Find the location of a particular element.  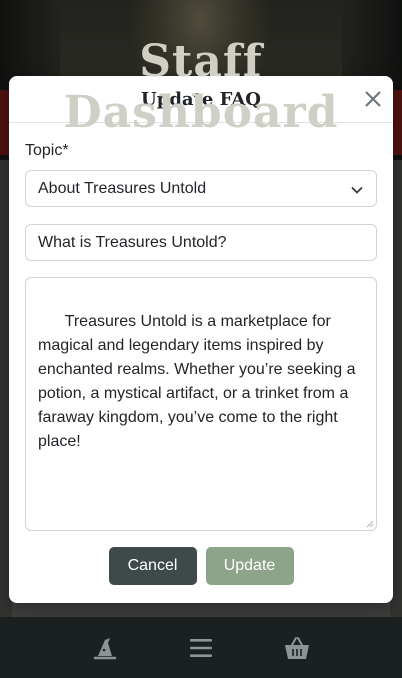

topic-select: About Treasures Untold is located at coordinates (201, 188).